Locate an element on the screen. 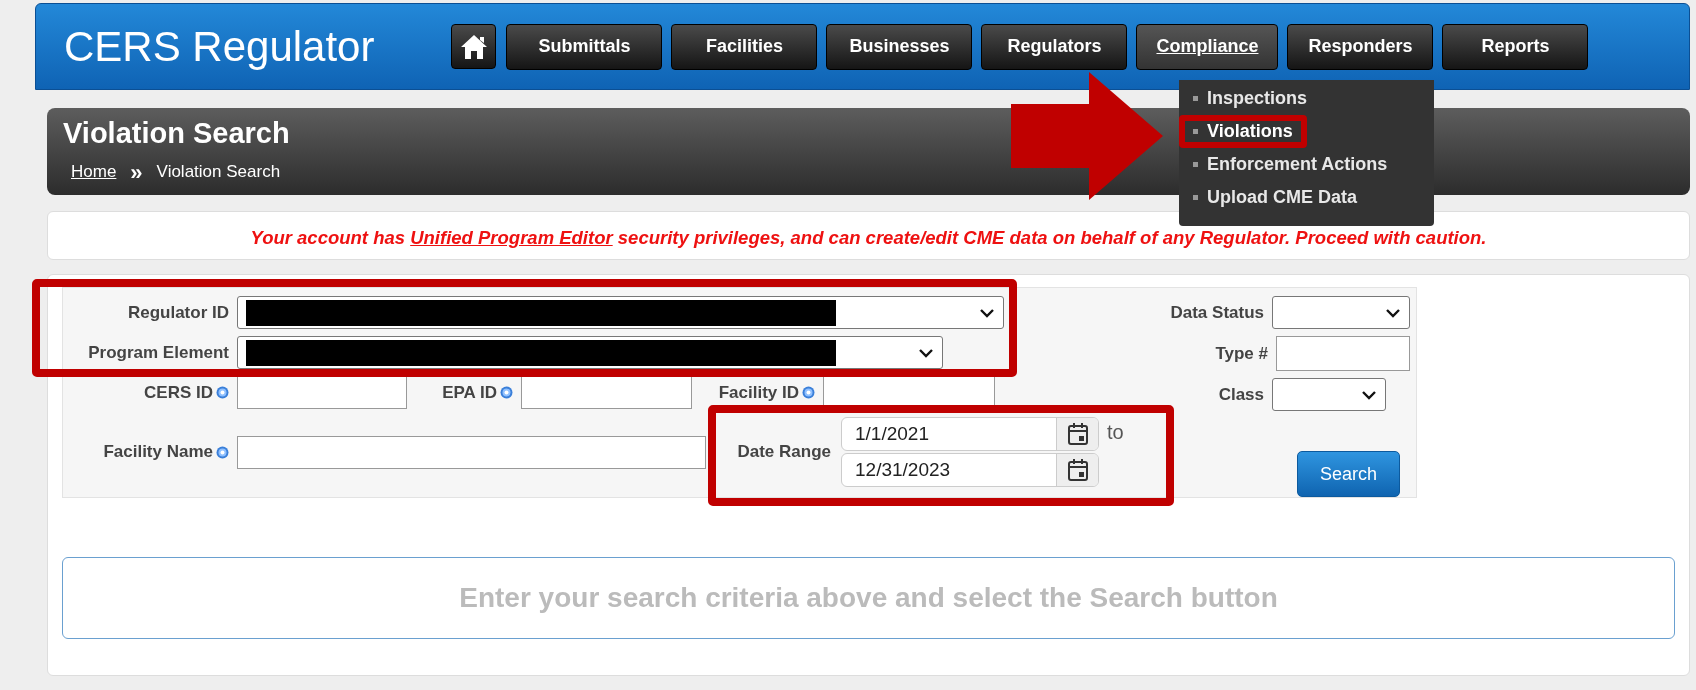 Image resolution: width=1696 pixels, height=690 pixels. menu-item: Enforcement Actions is located at coordinates (1290, 164).